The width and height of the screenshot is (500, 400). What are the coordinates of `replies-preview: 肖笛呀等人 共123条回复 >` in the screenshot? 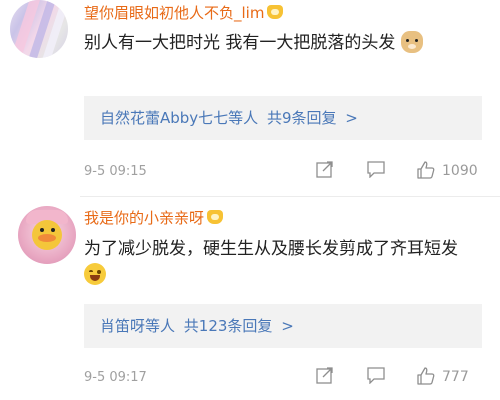 It's located at (283, 326).